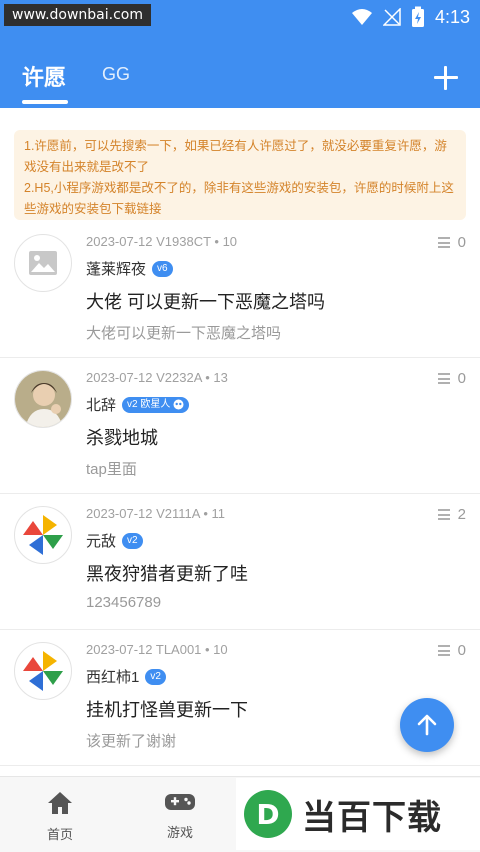  What do you see at coordinates (157, 377) in the screenshot?
I see `post-meta: 2023-07-12 V2232A • 13` at bounding box center [157, 377].